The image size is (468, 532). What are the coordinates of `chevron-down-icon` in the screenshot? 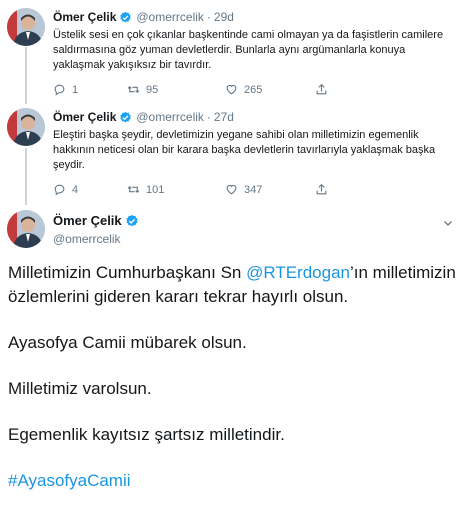 It's located at (448, 223).